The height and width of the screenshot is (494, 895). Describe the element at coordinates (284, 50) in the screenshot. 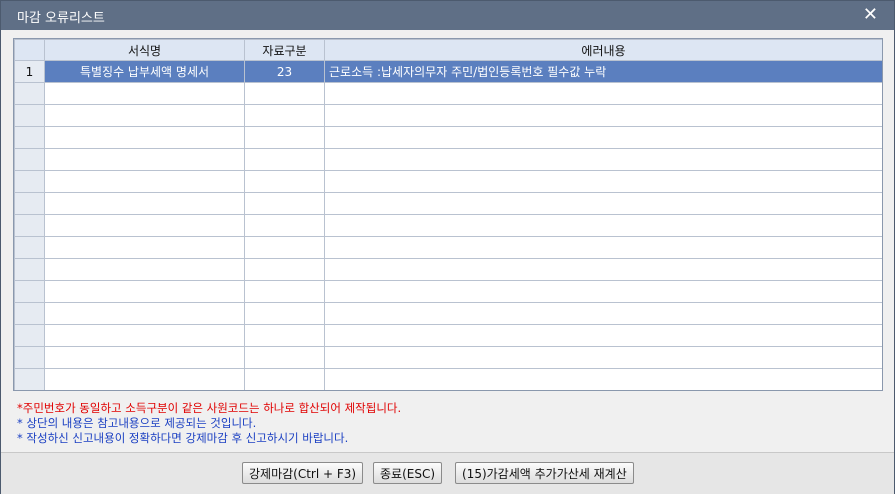

I see `col-header-data-type: 자료구분` at that location.